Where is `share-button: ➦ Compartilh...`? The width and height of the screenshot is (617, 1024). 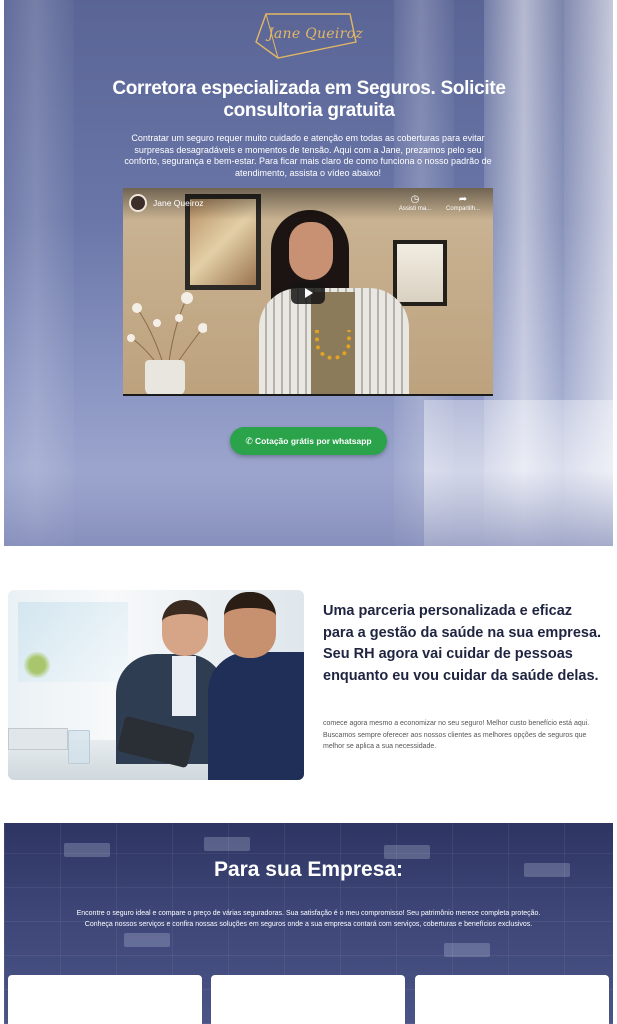 share-button: ➦ Compartilh... is located at coordinates (463, 203).